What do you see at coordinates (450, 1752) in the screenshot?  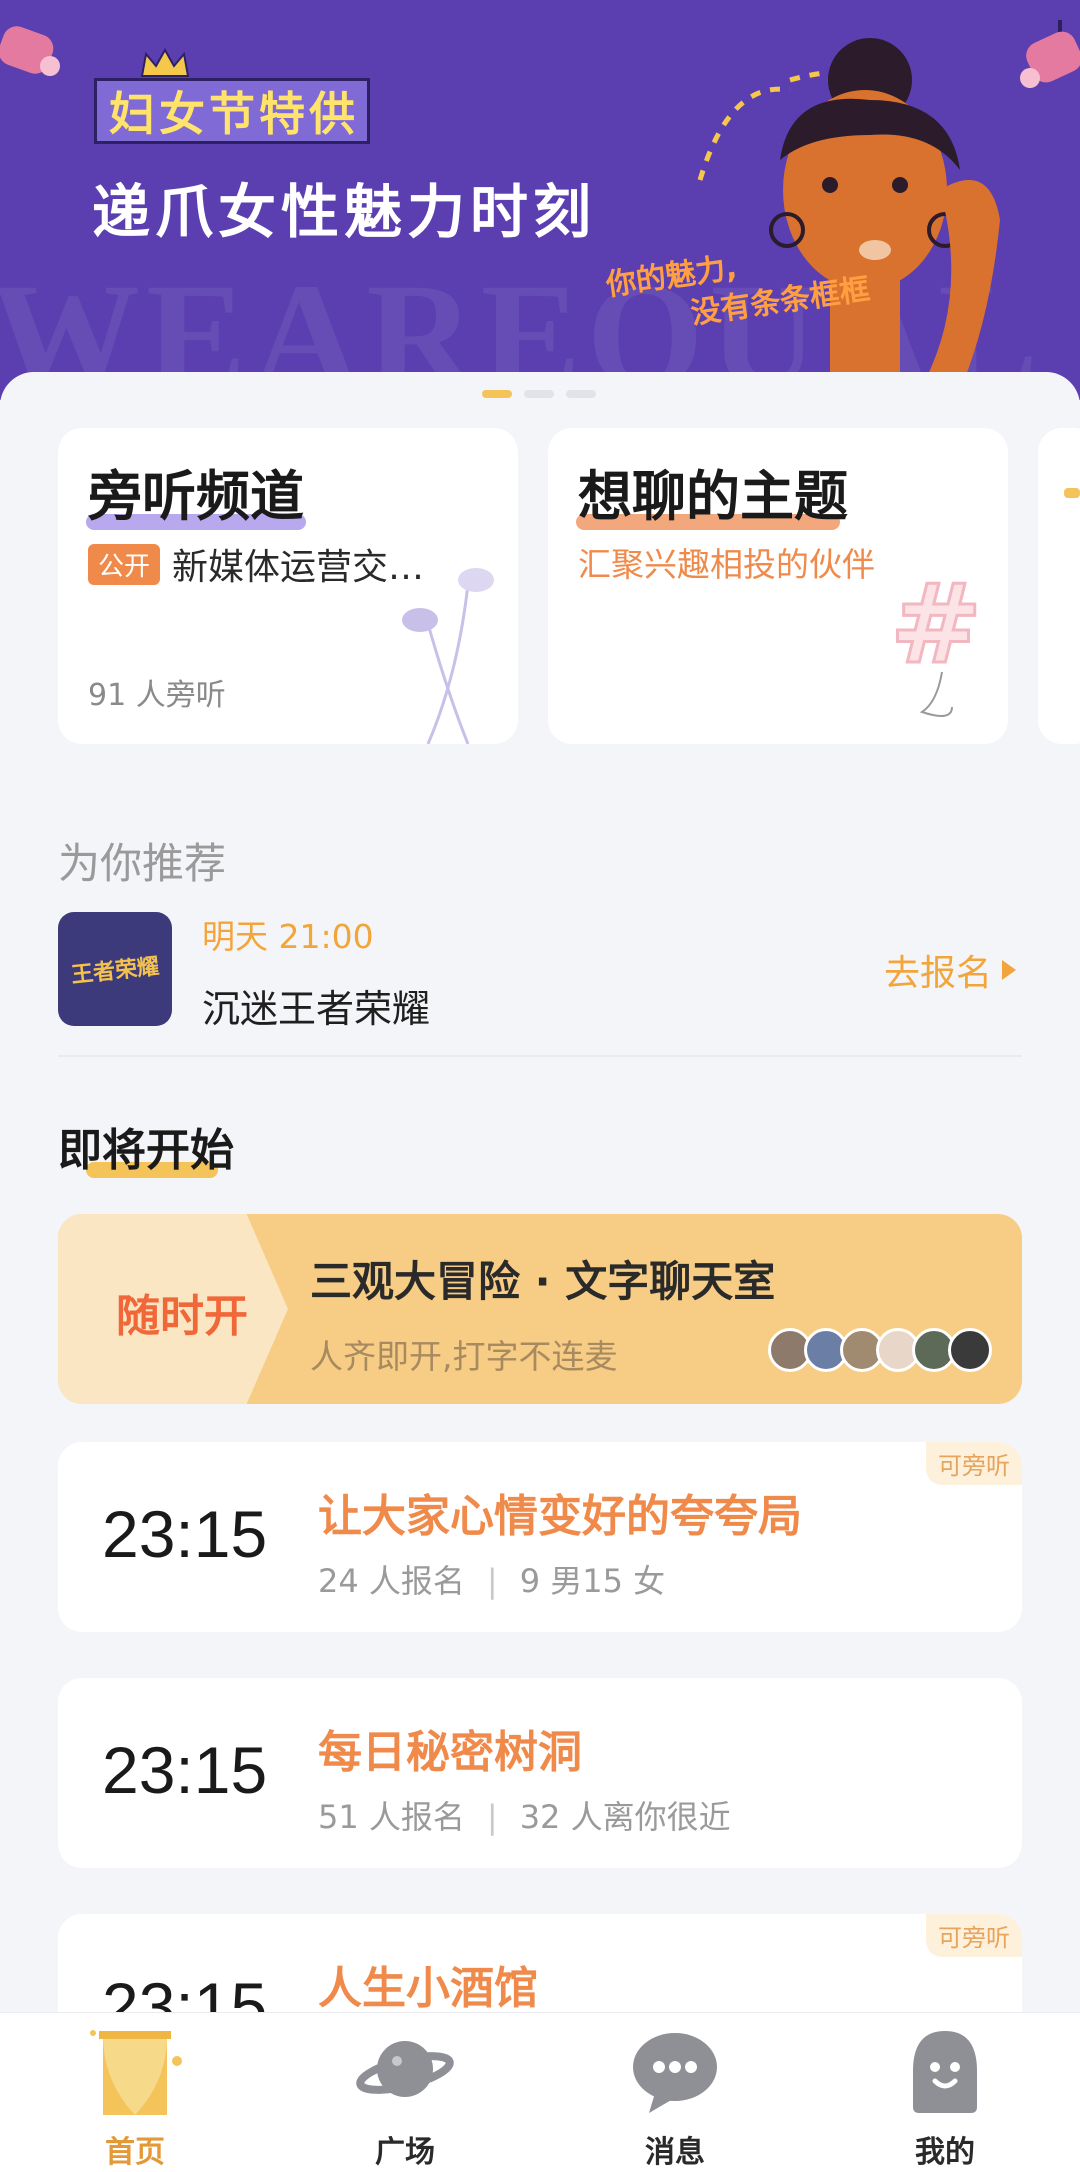 I see `session-name: 每日秘密树洞` at bounding box center [450, 1752].